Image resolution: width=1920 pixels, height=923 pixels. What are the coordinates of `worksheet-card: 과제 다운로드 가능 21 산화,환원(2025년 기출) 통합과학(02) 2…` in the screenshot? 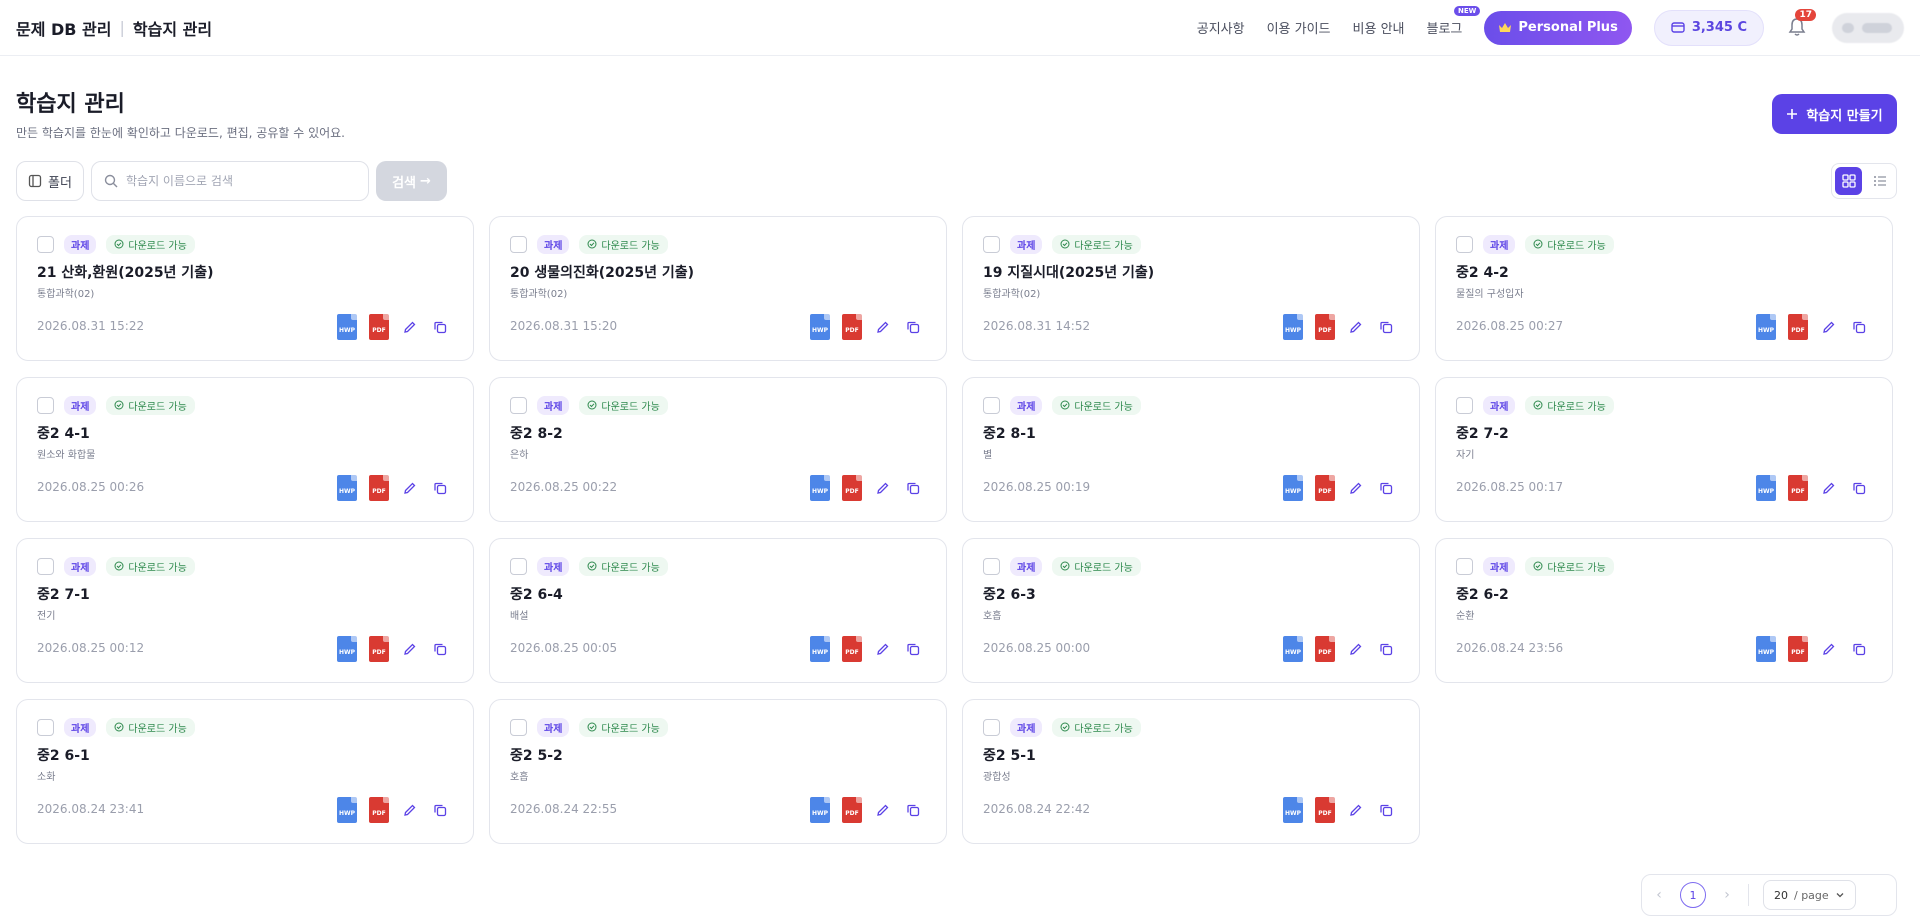 It's located at (245, 288).